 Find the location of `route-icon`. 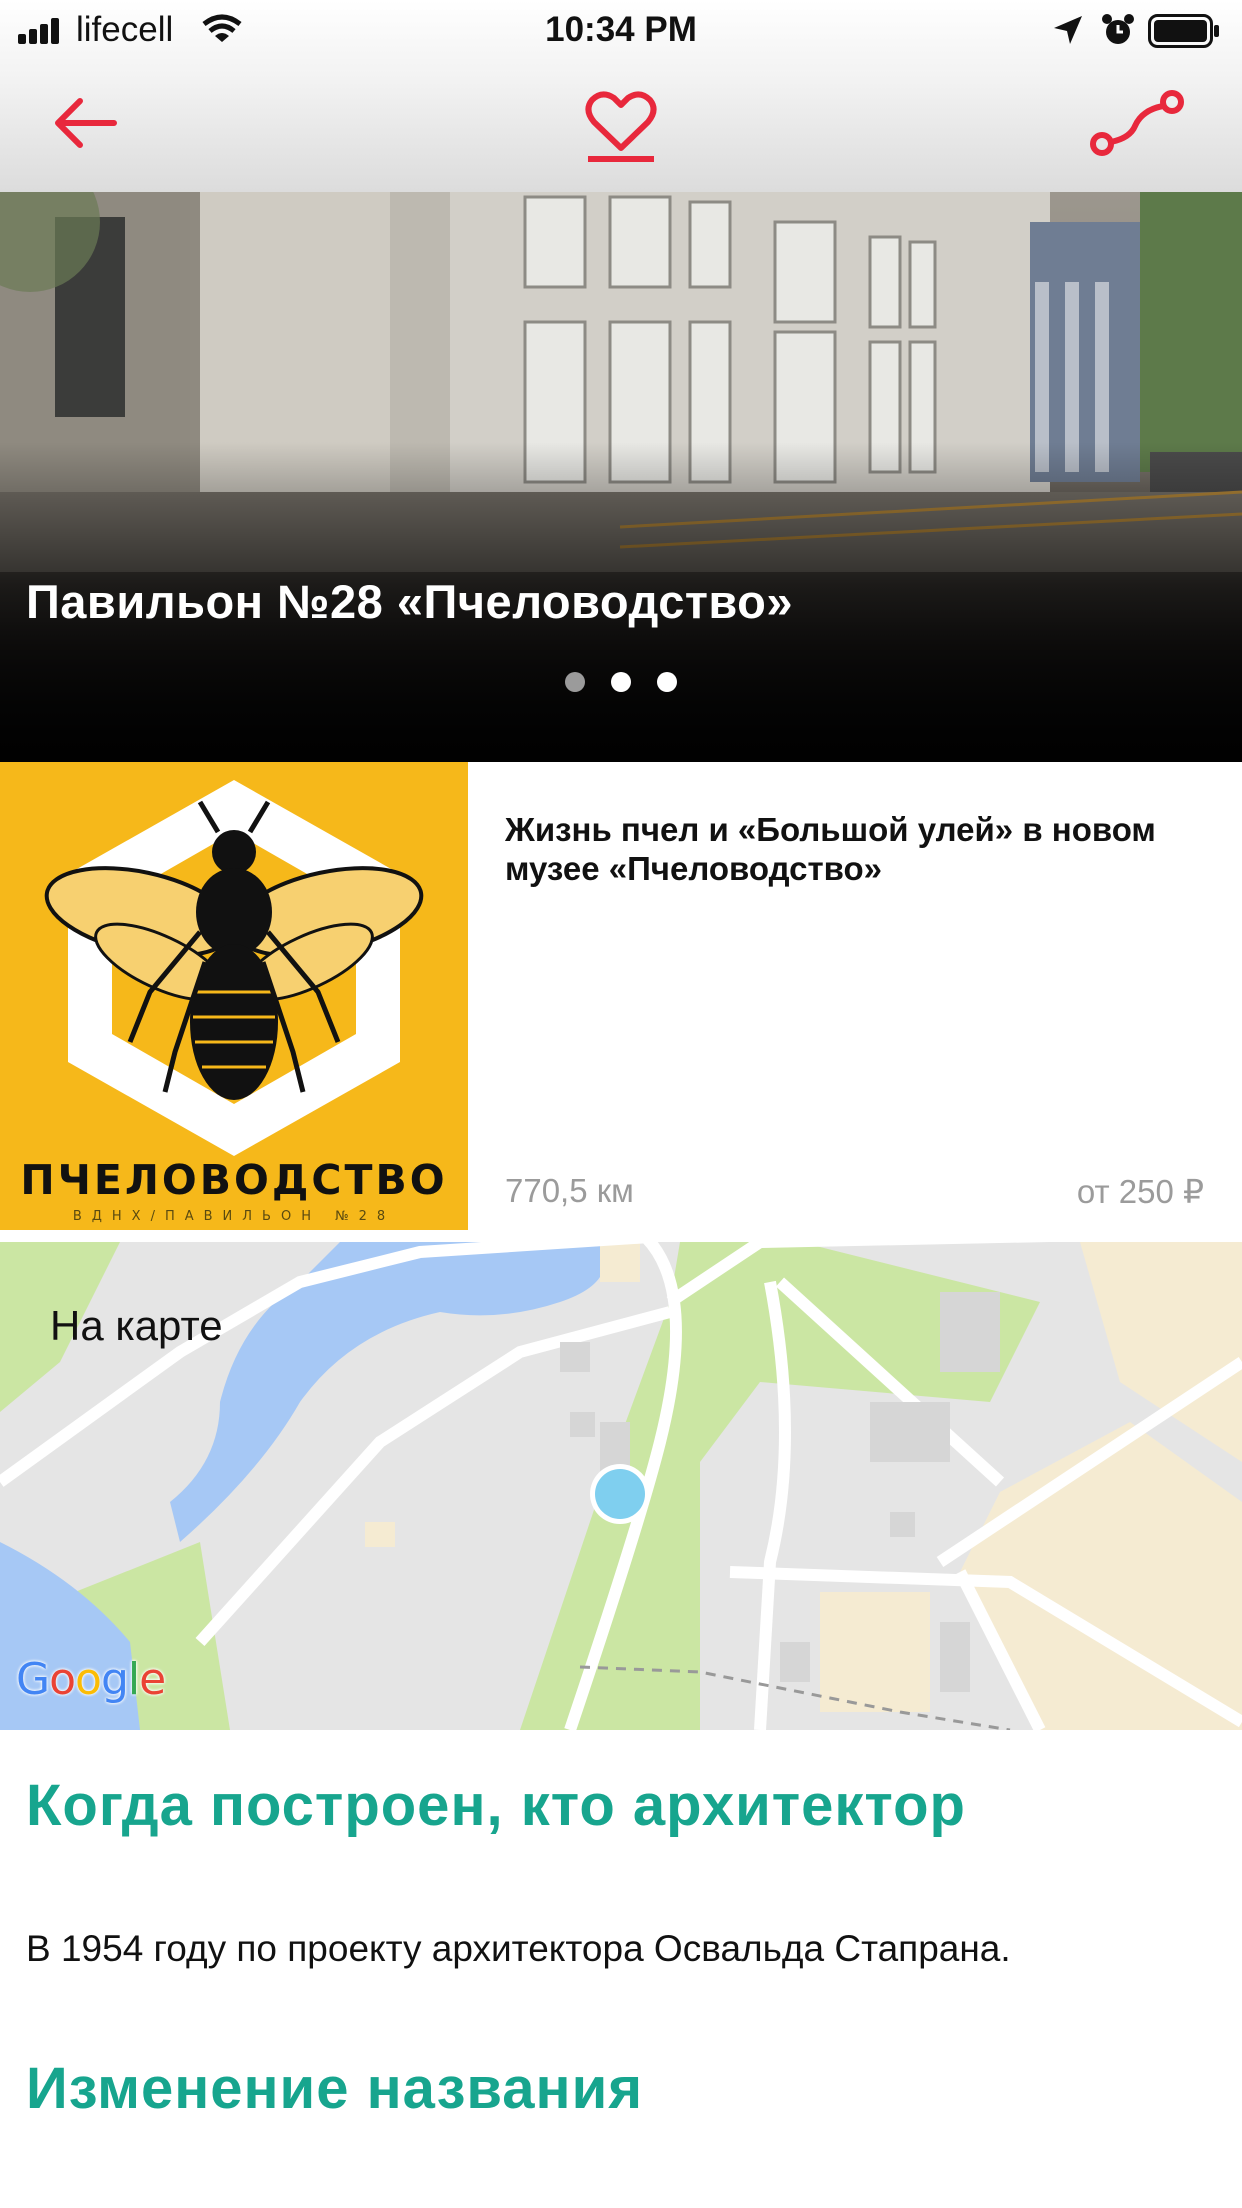

route-icon is located at coordinates (1137, 124).